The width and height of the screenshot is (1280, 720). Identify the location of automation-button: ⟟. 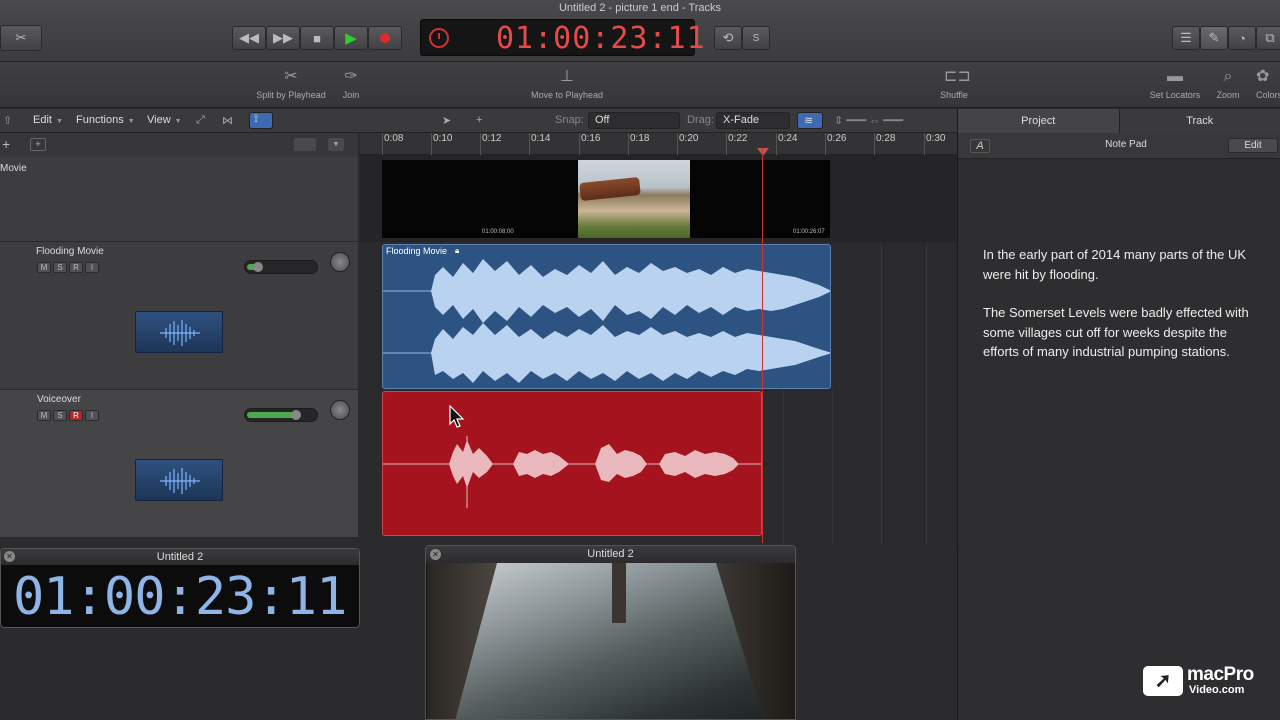
(261, 120).